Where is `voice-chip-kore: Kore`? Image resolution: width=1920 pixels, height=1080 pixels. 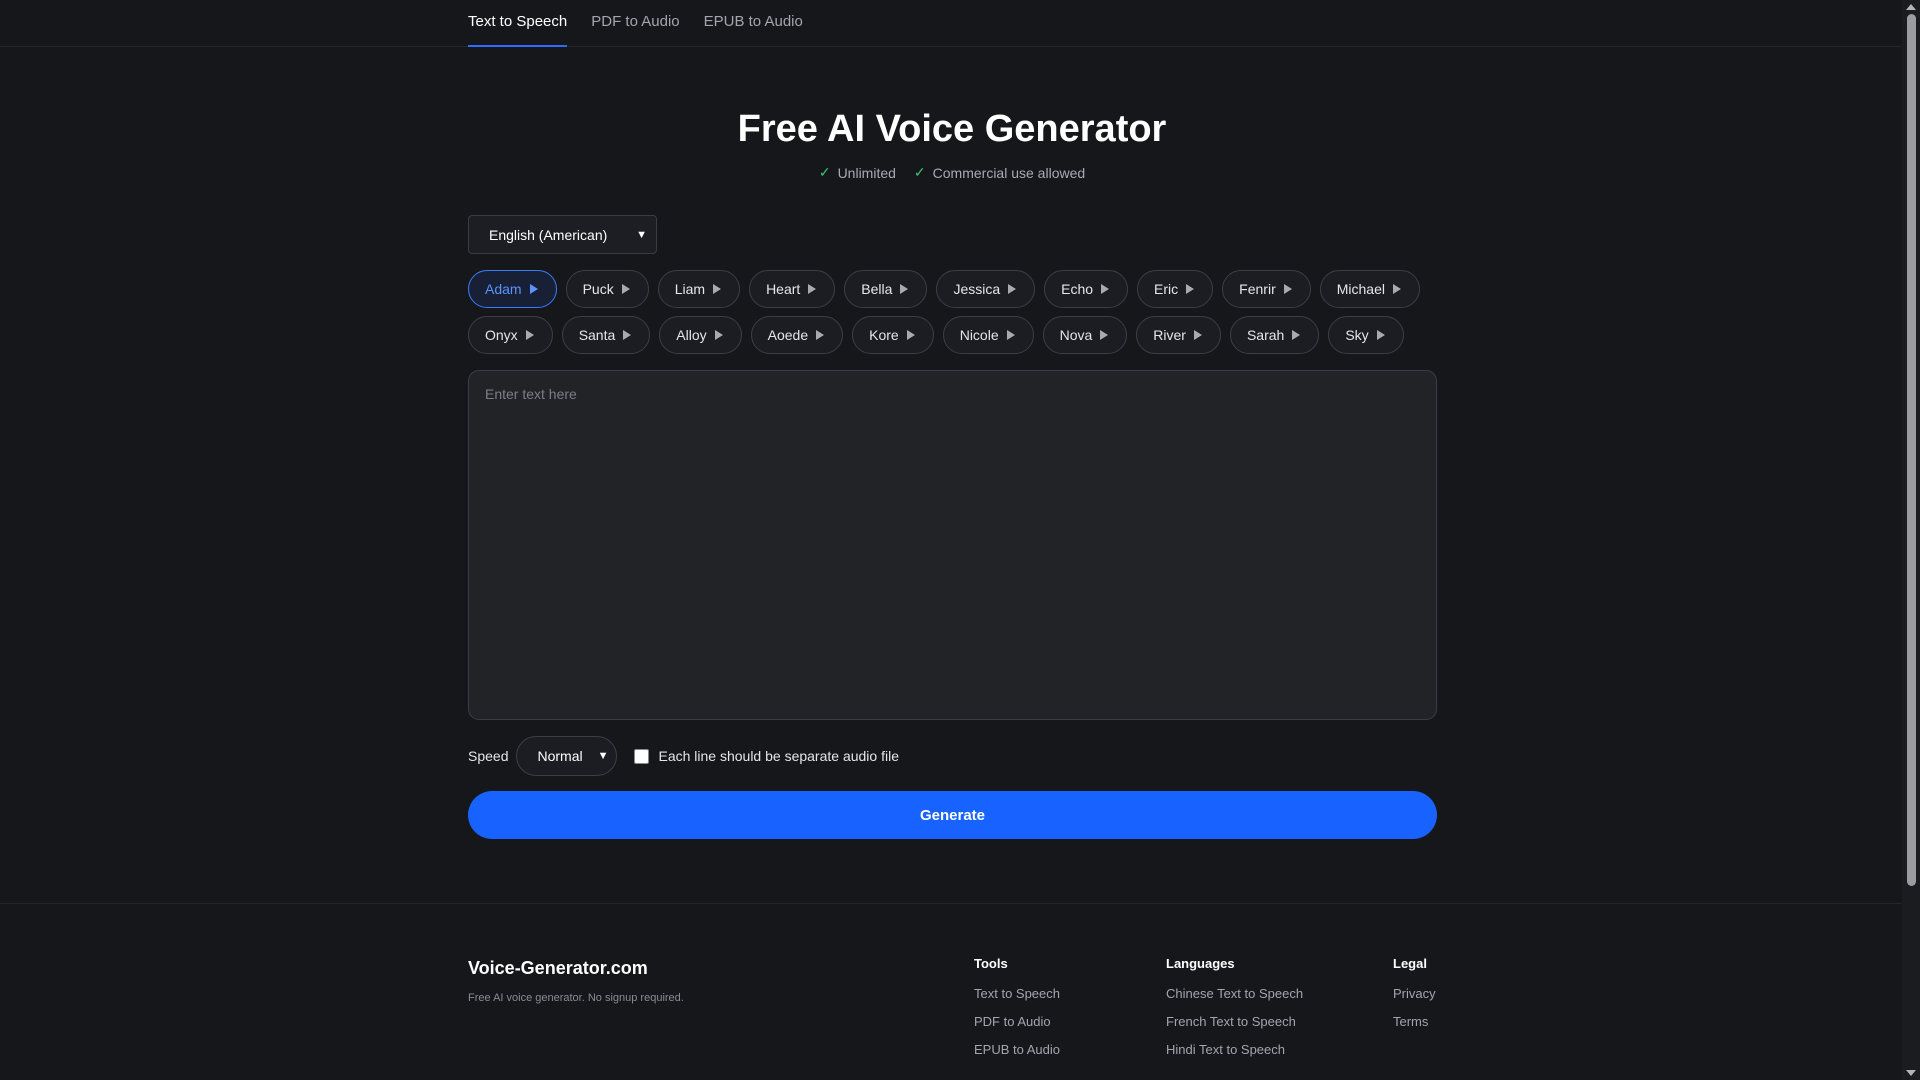 voice-chip-kore: Kore is located at coordinates (893, 335).